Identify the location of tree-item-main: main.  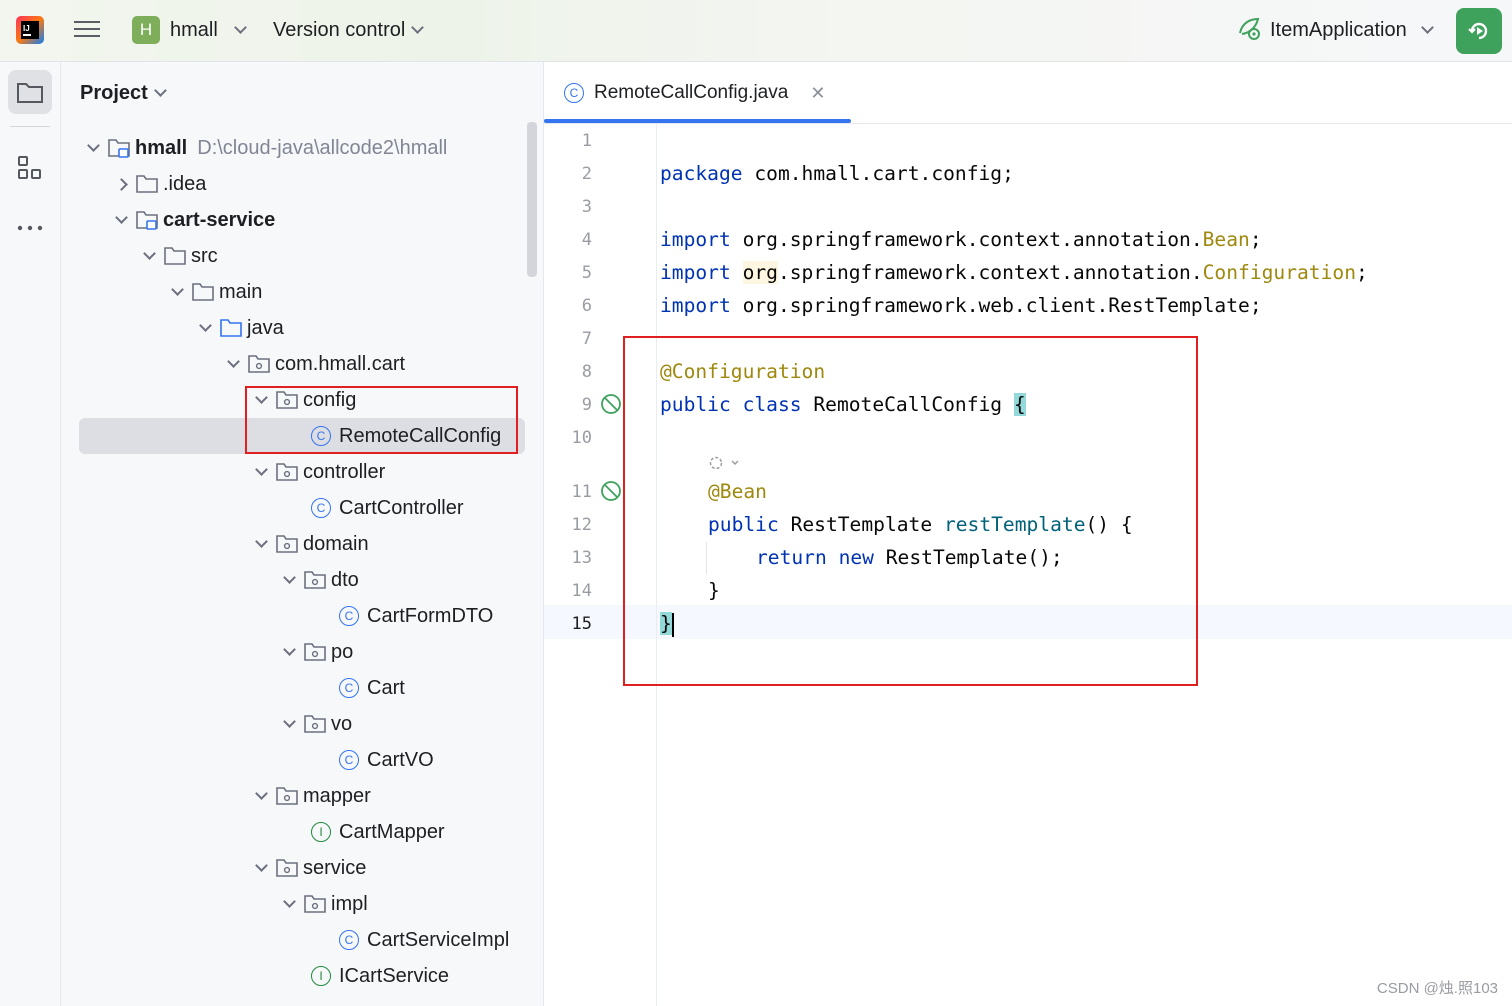
(212, 292).